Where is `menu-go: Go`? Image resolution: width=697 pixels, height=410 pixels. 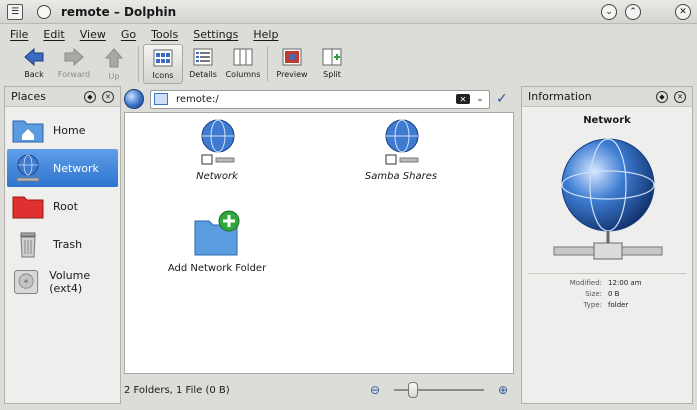
menu-go: Go is located at coordinates (128, 34).